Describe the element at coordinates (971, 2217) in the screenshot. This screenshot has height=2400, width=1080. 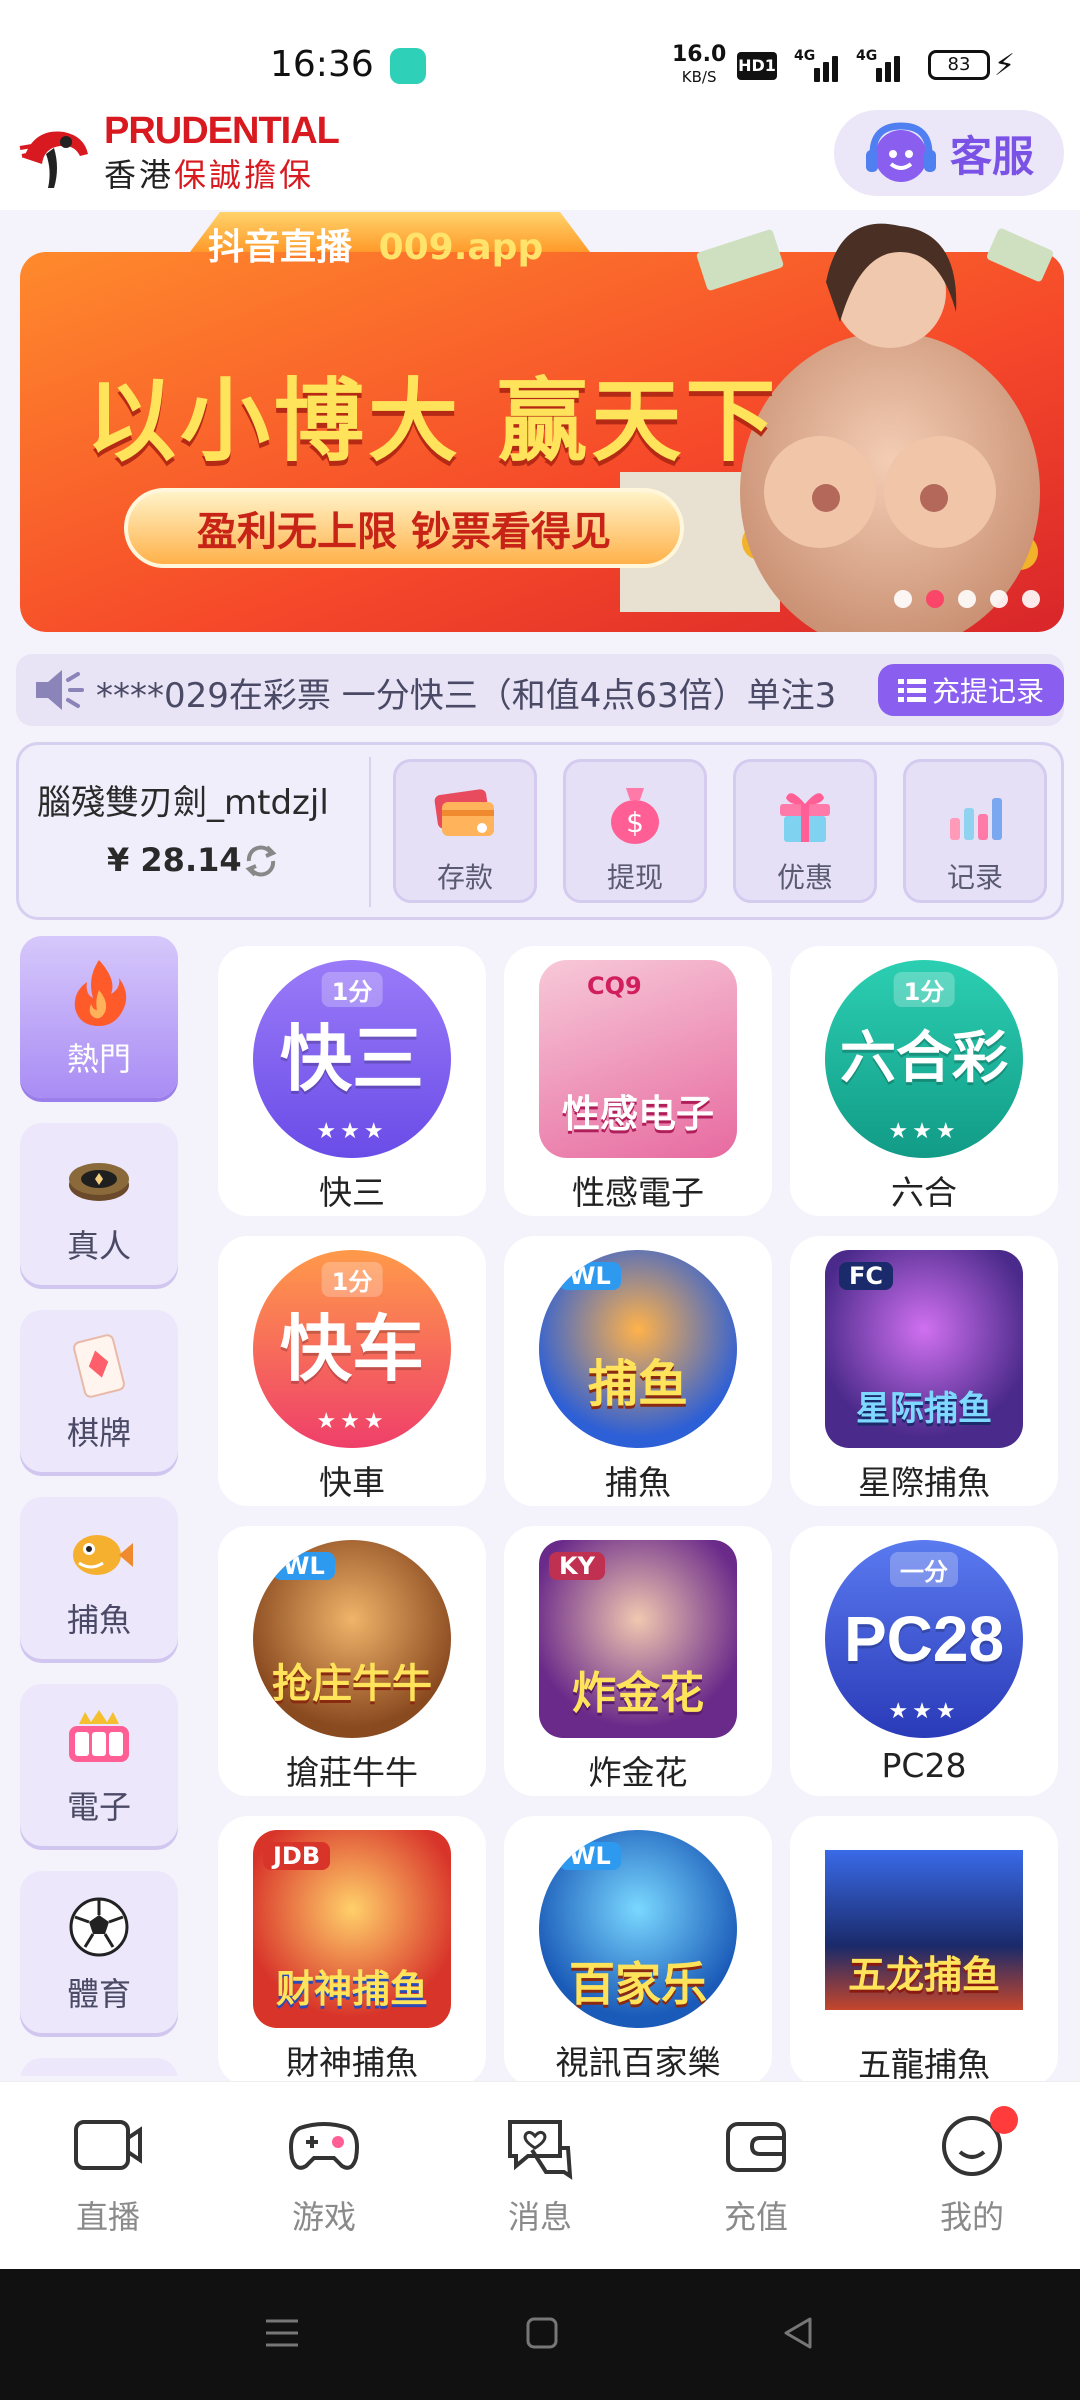
I see `nav-label: 我的` at that location.